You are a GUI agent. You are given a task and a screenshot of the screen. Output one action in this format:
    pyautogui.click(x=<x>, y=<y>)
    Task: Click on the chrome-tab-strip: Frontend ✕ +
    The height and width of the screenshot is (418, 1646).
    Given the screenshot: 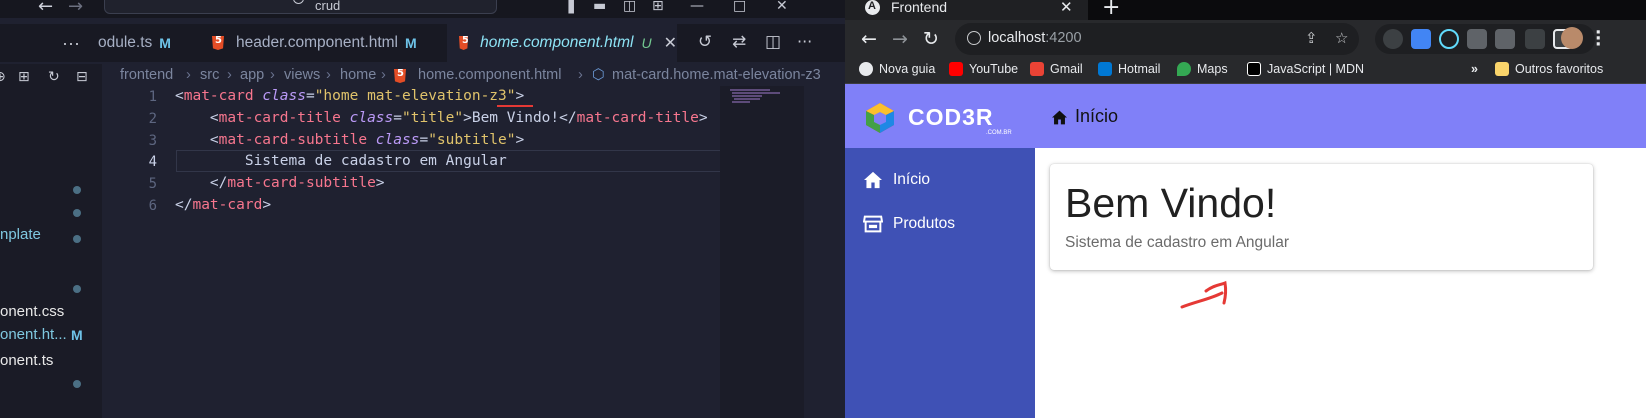 What is the action you would take?
    pyautogui.click(x=1245, y=10)
    